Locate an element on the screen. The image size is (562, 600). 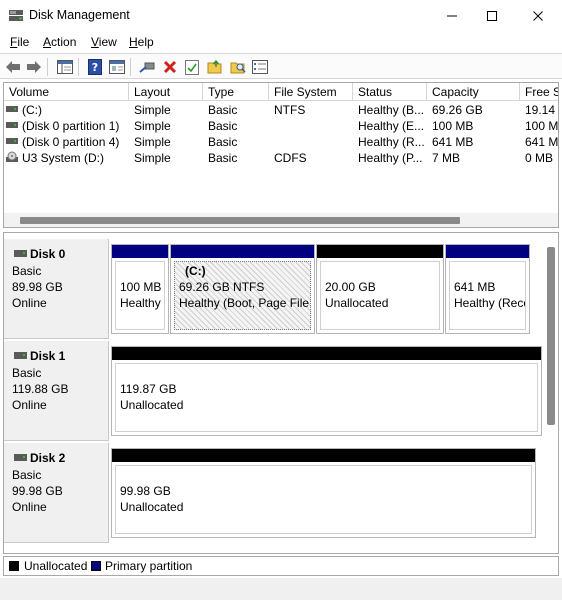
partition-status: Healthy ( is located at coordinates (142, 303).